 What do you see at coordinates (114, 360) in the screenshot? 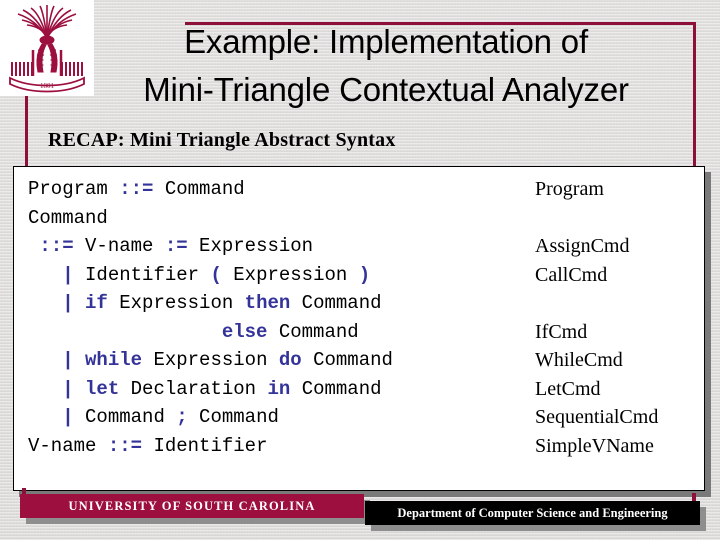
I see `grammar-keyword: while` at bounding box center [114, 360].